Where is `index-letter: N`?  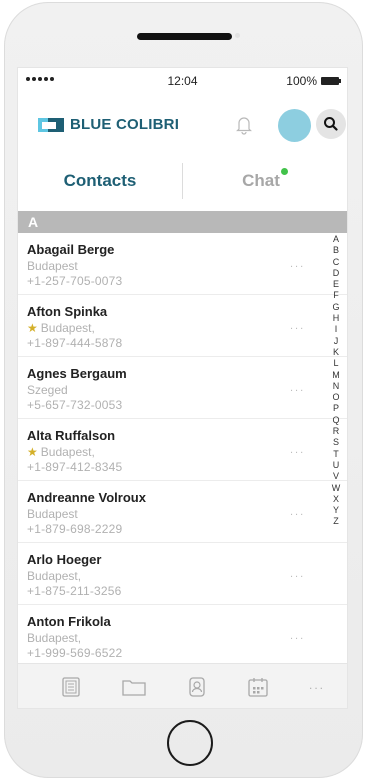 index-letter: N is located at coordinates (336, 386).